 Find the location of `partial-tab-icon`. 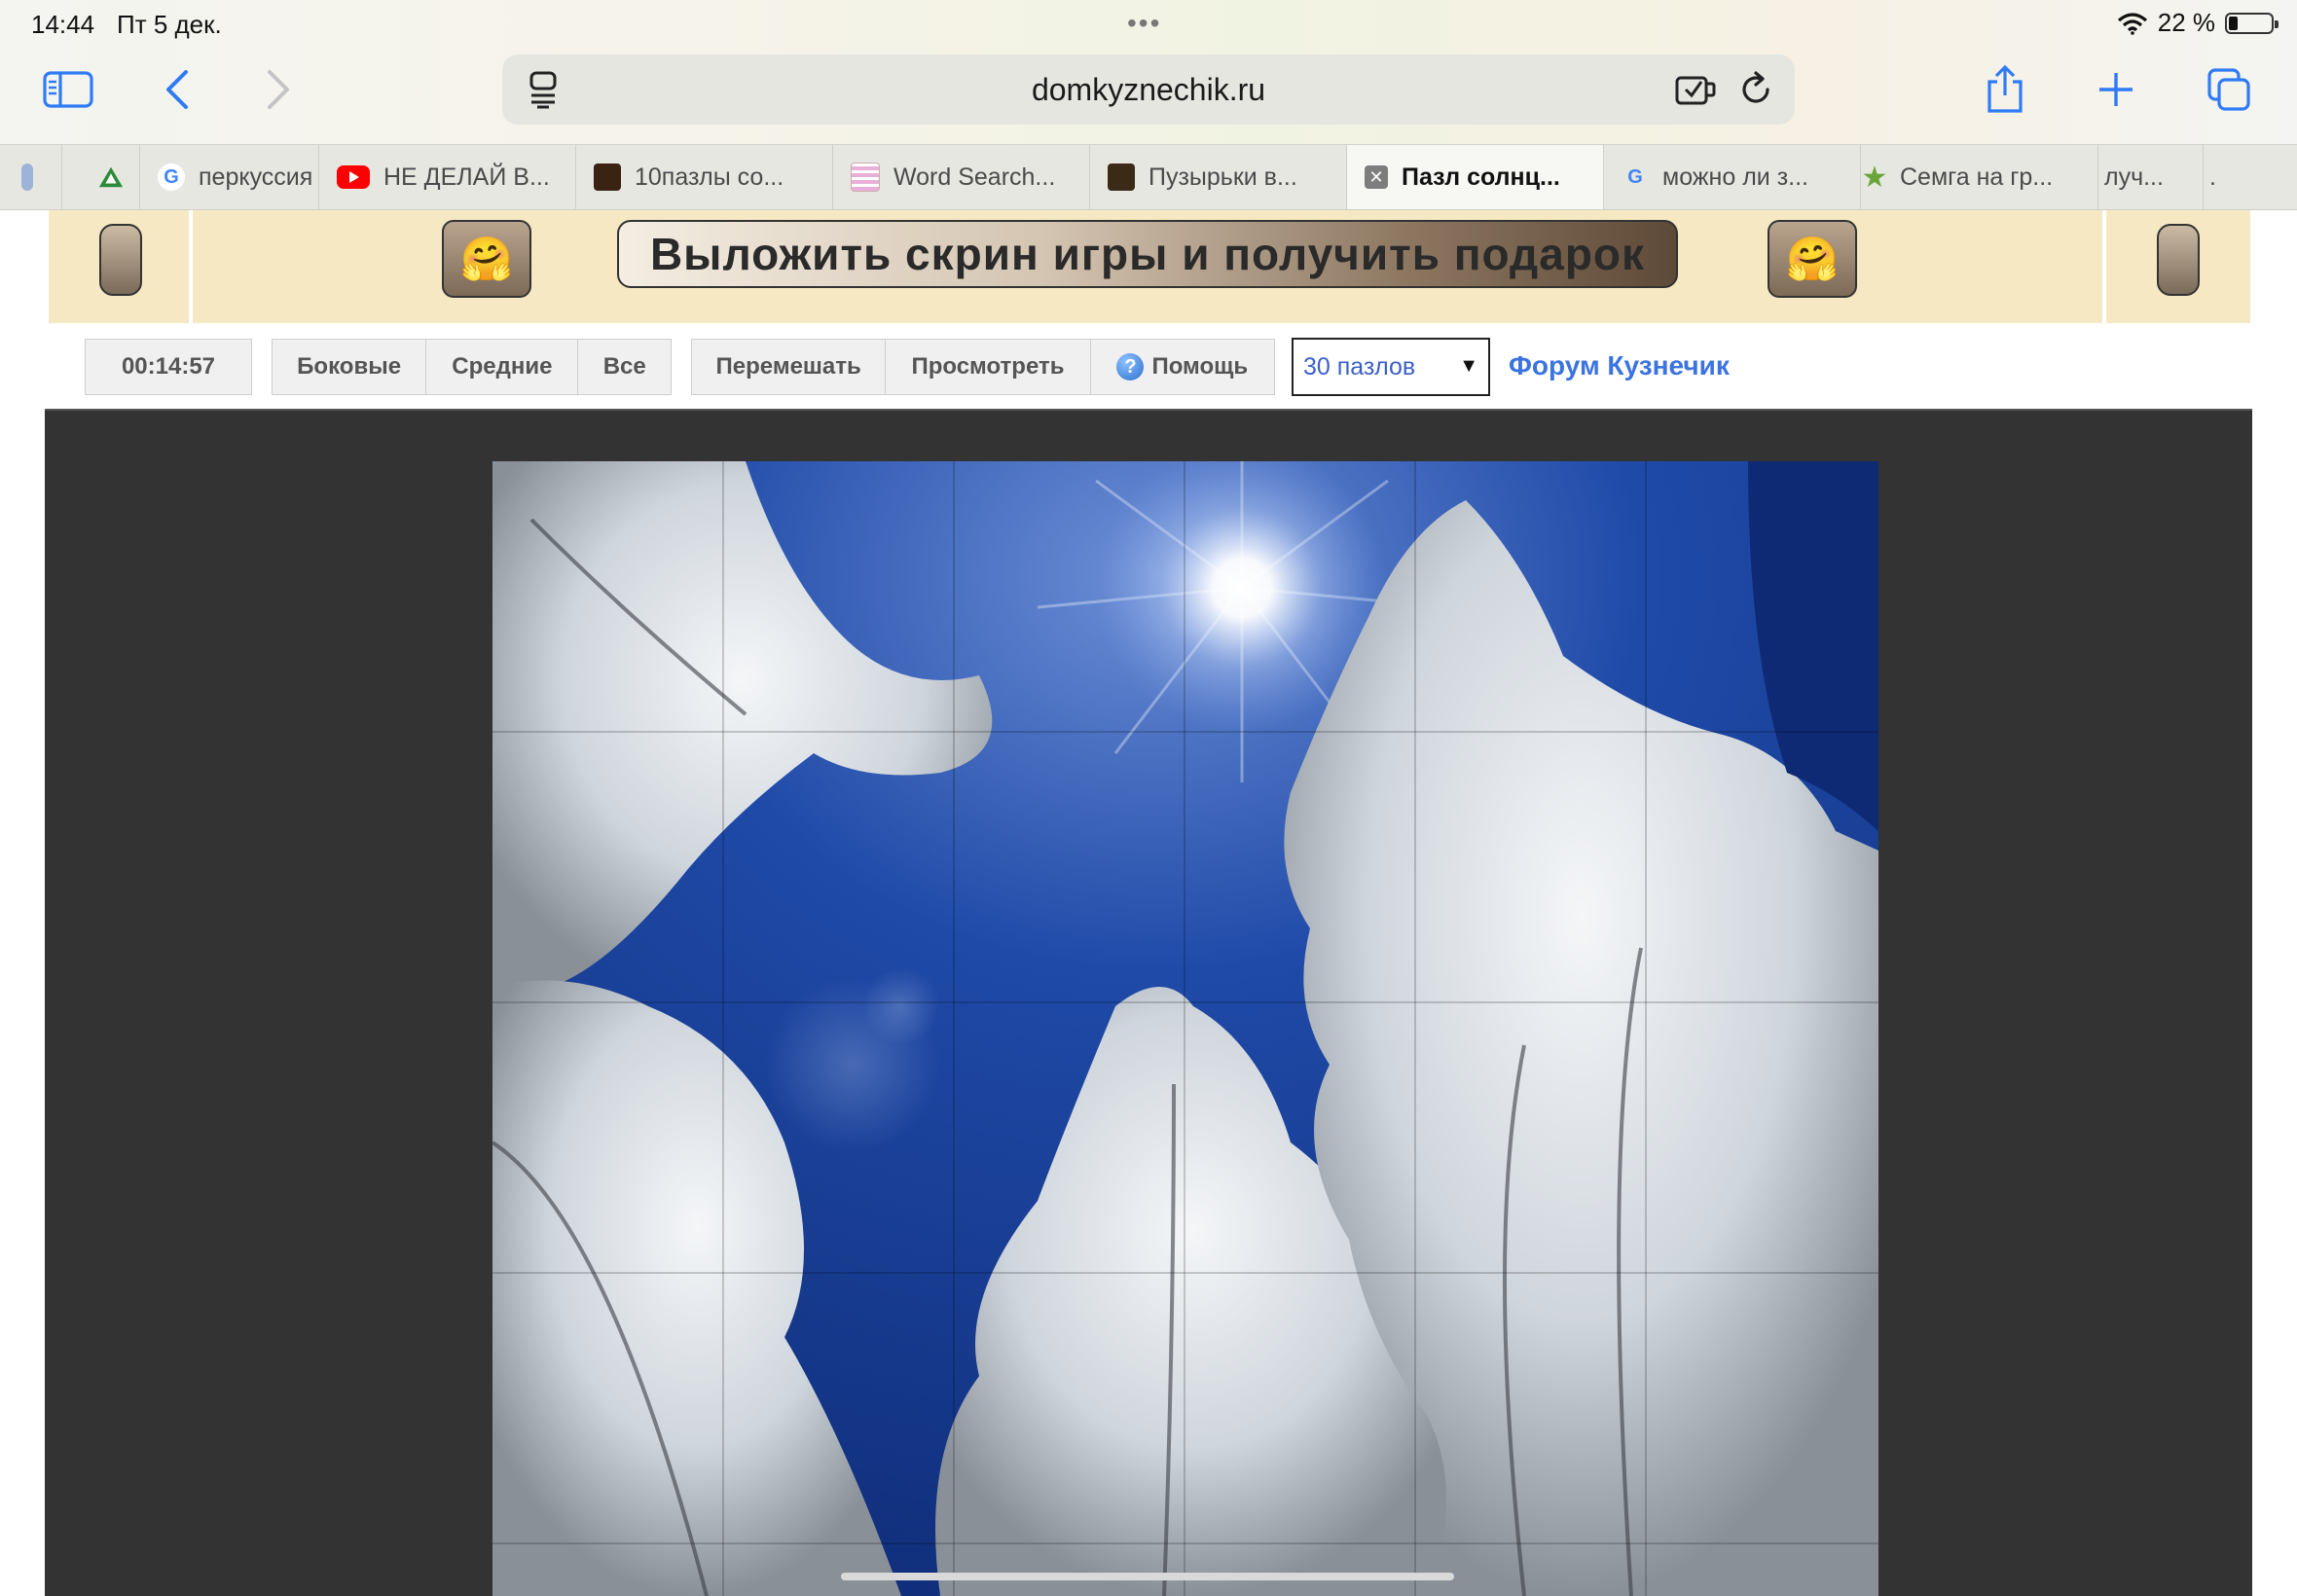

partial-tab-icon is located at coordinates (27, 177).